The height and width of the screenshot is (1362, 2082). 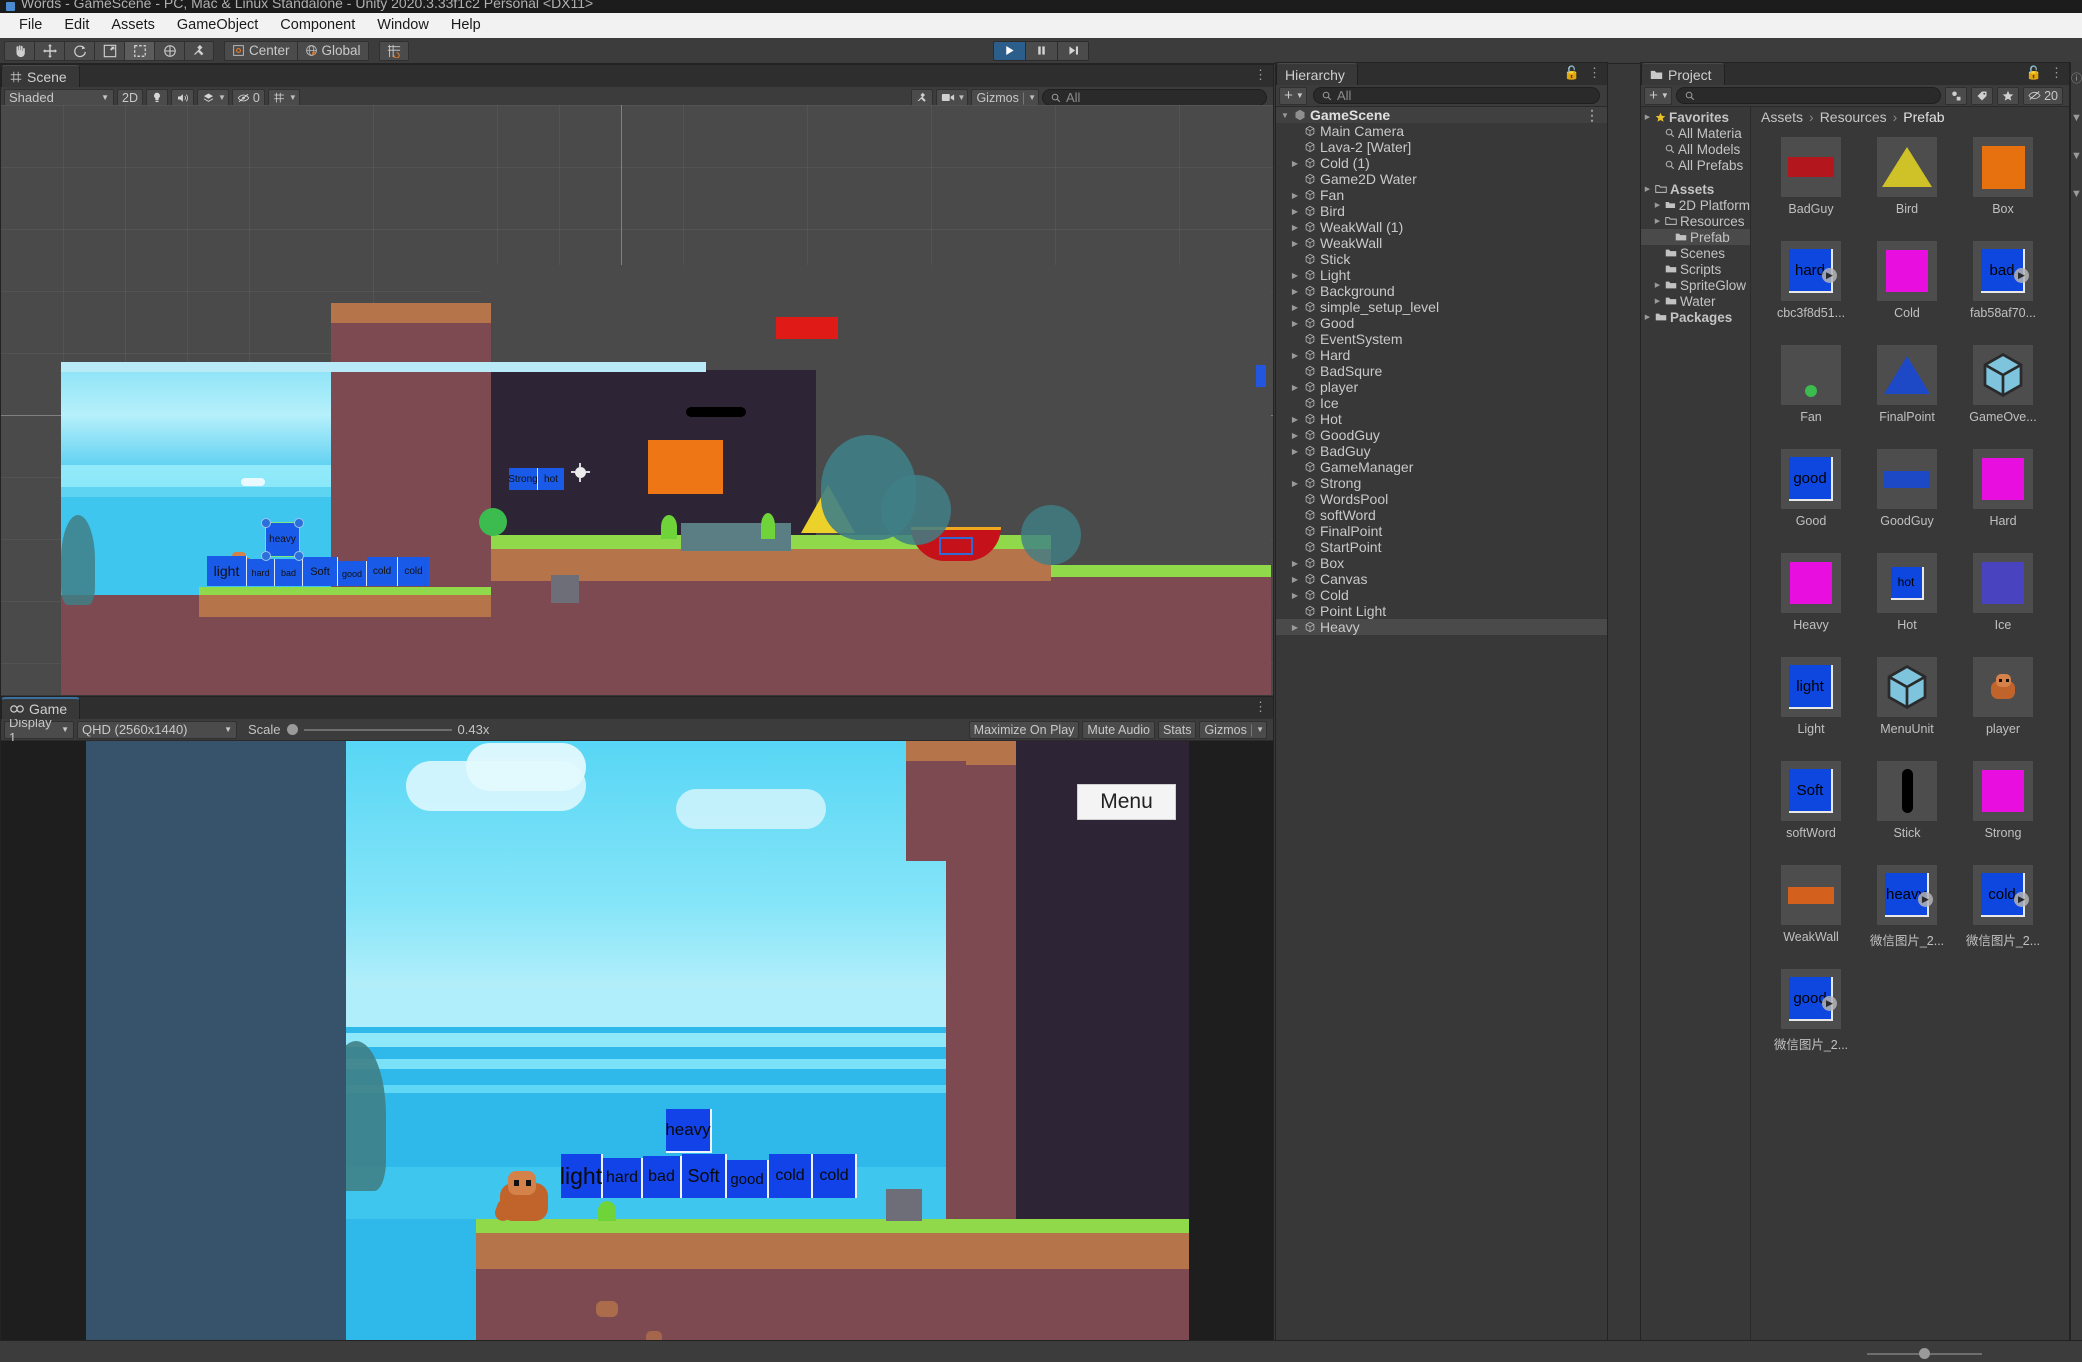 I want to click on menu-button: Menu, so click(x=1126, y=802).